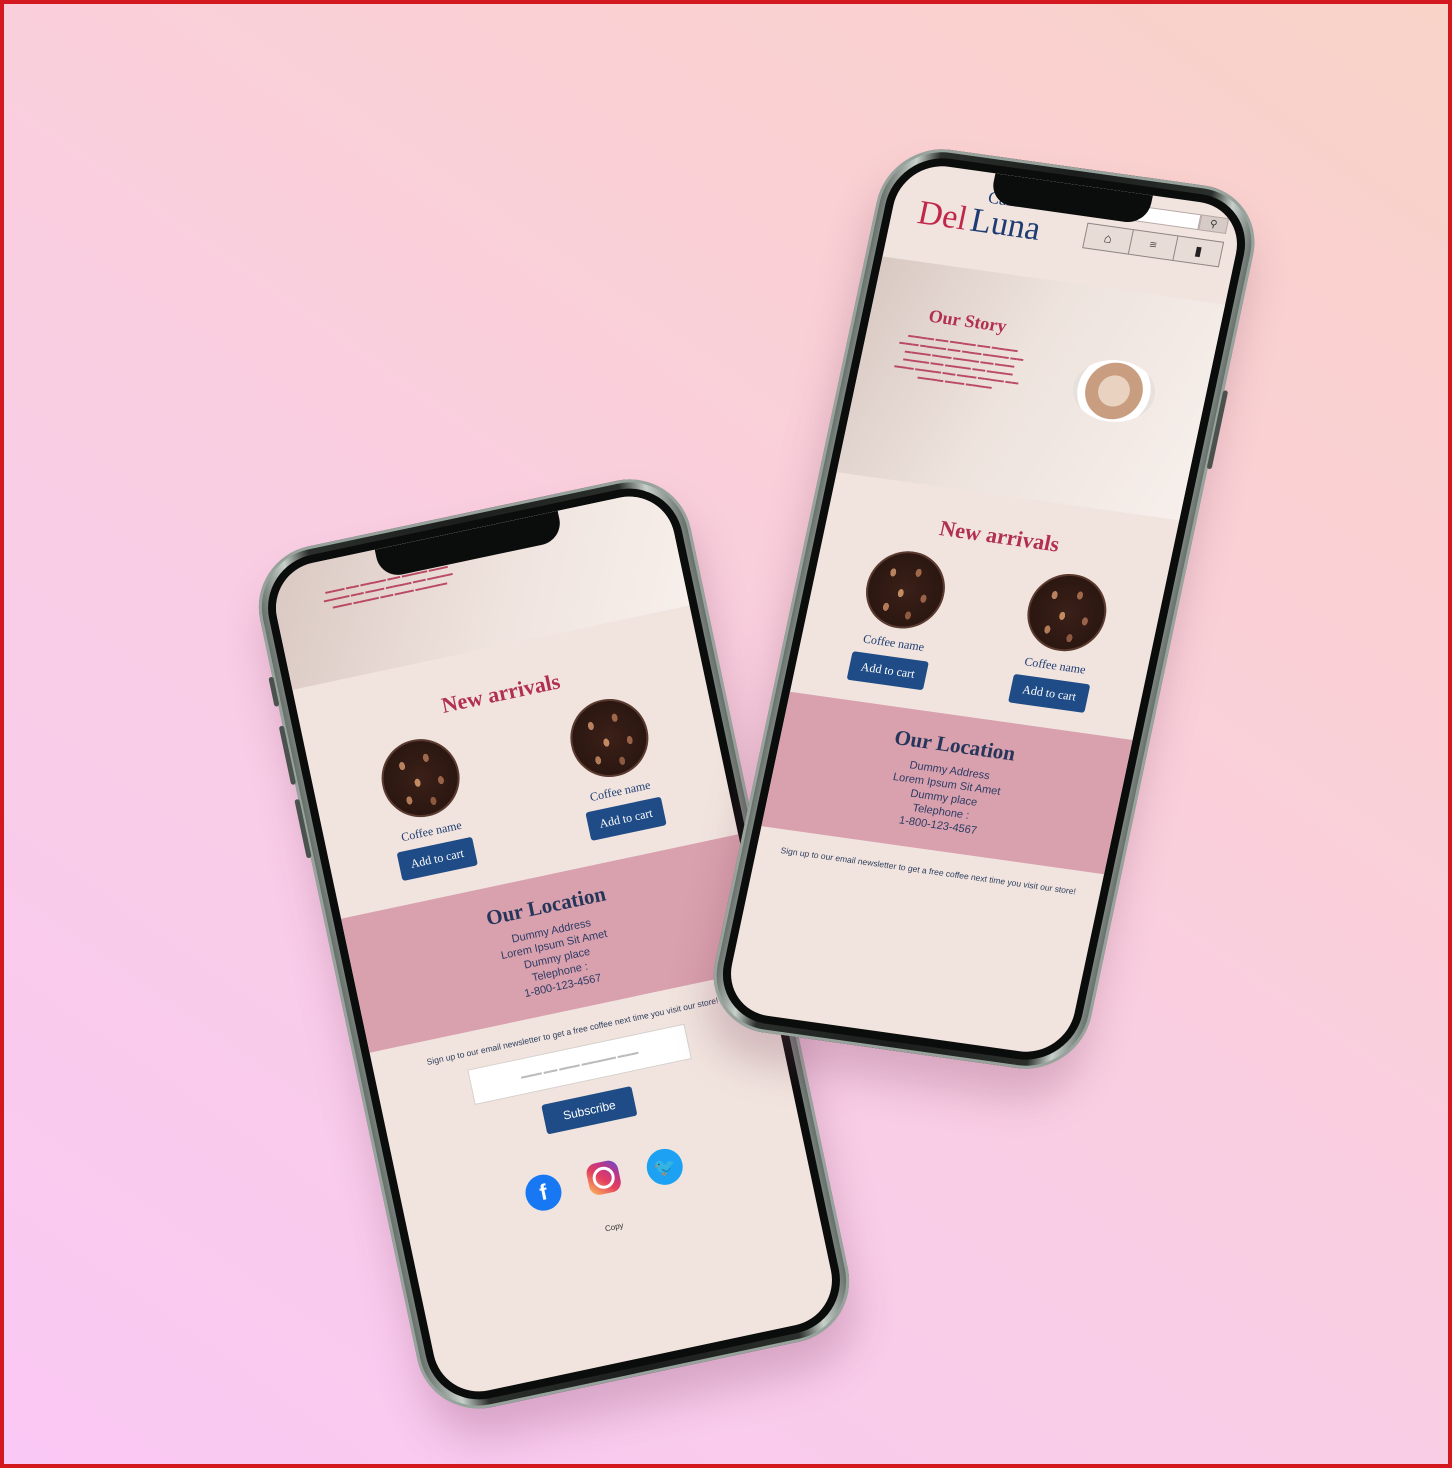 The image size is (1452, 1468). Describe the element at coordinates (665, 1167) in the screenshot. I see `twitter-icon: 🐦` at that location.